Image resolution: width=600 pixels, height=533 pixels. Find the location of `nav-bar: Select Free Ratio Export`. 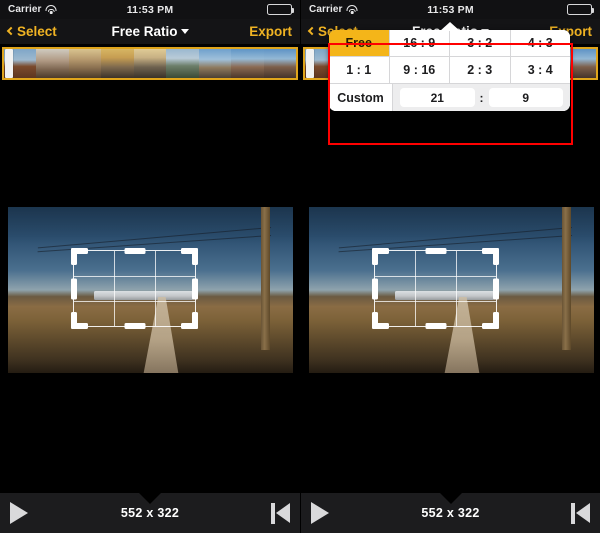

nav-bar: Select Free Ratio Export is located at coordinates (150, 31).